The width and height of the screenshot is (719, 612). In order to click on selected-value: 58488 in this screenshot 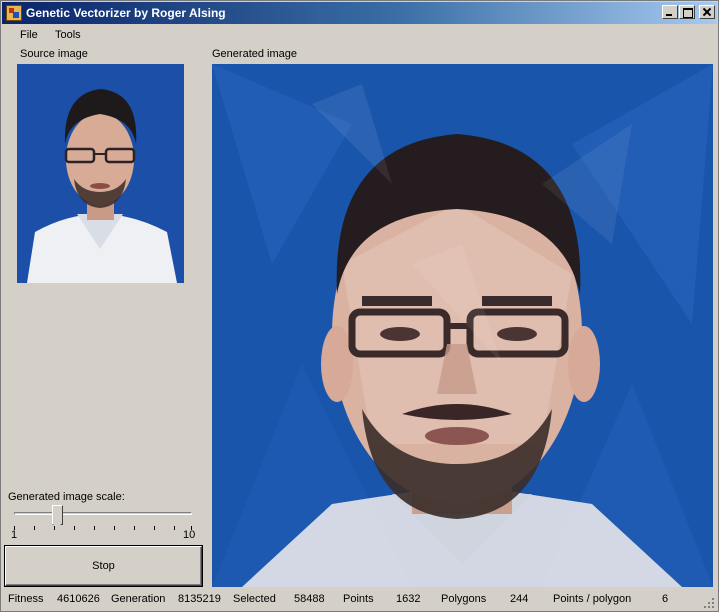, I will do `click(309, 599)`.